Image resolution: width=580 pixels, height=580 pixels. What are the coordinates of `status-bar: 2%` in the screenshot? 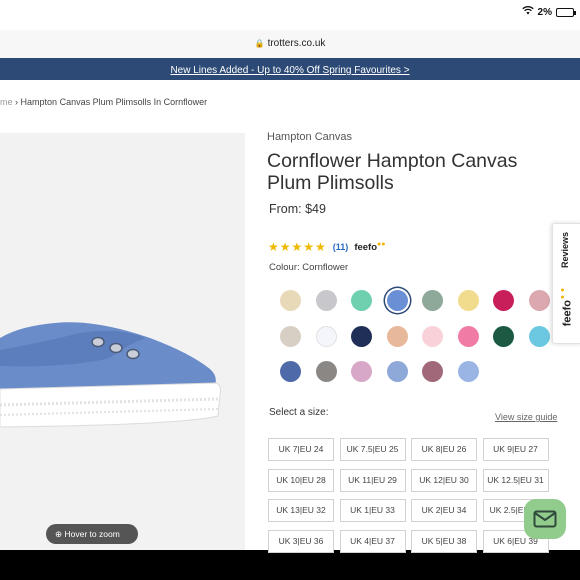 It's located at (290, 15).